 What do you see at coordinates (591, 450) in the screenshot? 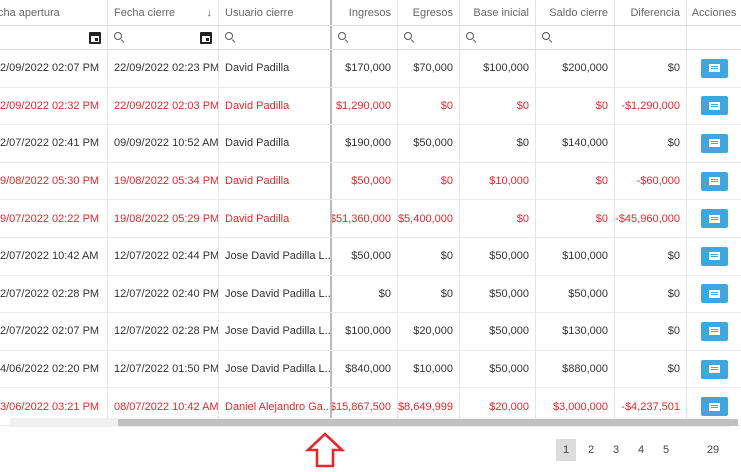
I see `page-button-2: 2` at bounding box center [591, 450].